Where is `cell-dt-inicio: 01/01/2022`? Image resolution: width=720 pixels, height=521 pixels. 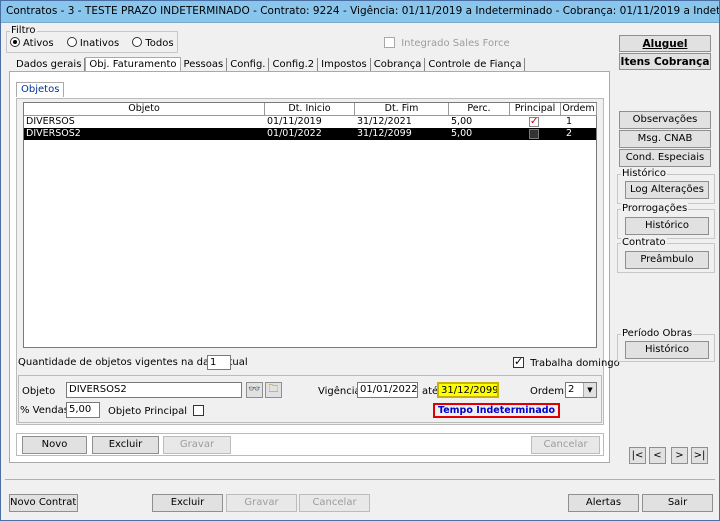 cell-dt-inicio: 01/01/2022 is located at coordinates (294, 133).